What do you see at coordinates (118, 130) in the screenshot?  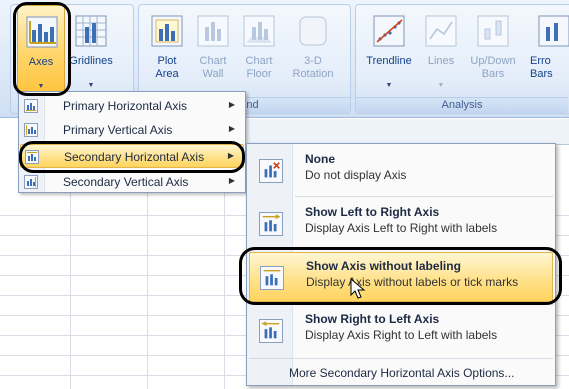 I see `menu-item-label: Primary Vertical Axis` at bounding box center [118, 130].